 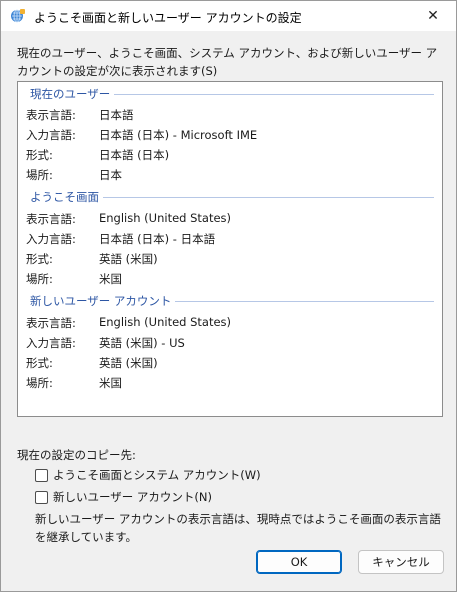 I want to click on row-value: 英語 (米国) - US, so click(x=142, y=343).